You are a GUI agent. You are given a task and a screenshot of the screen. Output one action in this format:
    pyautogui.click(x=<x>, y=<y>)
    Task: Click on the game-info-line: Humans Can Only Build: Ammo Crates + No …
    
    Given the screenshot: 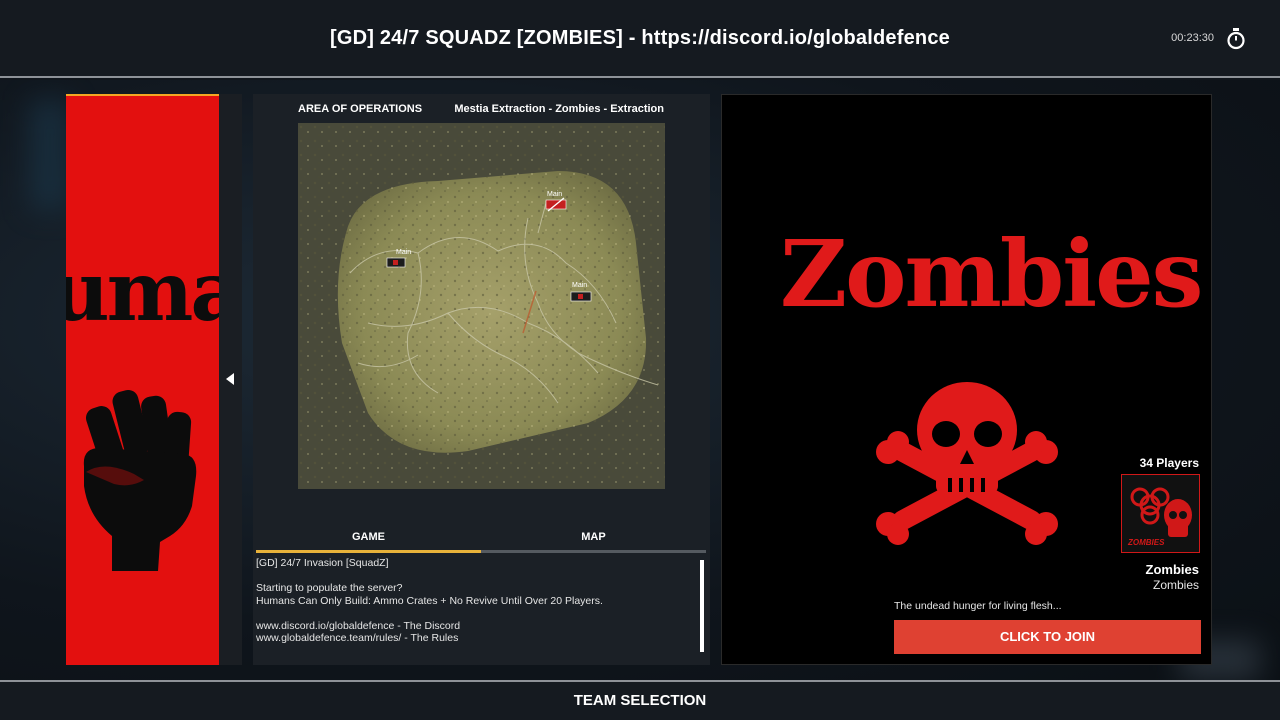 What is the action you would take?
    pyautogui.click(x=429, y=600)
    